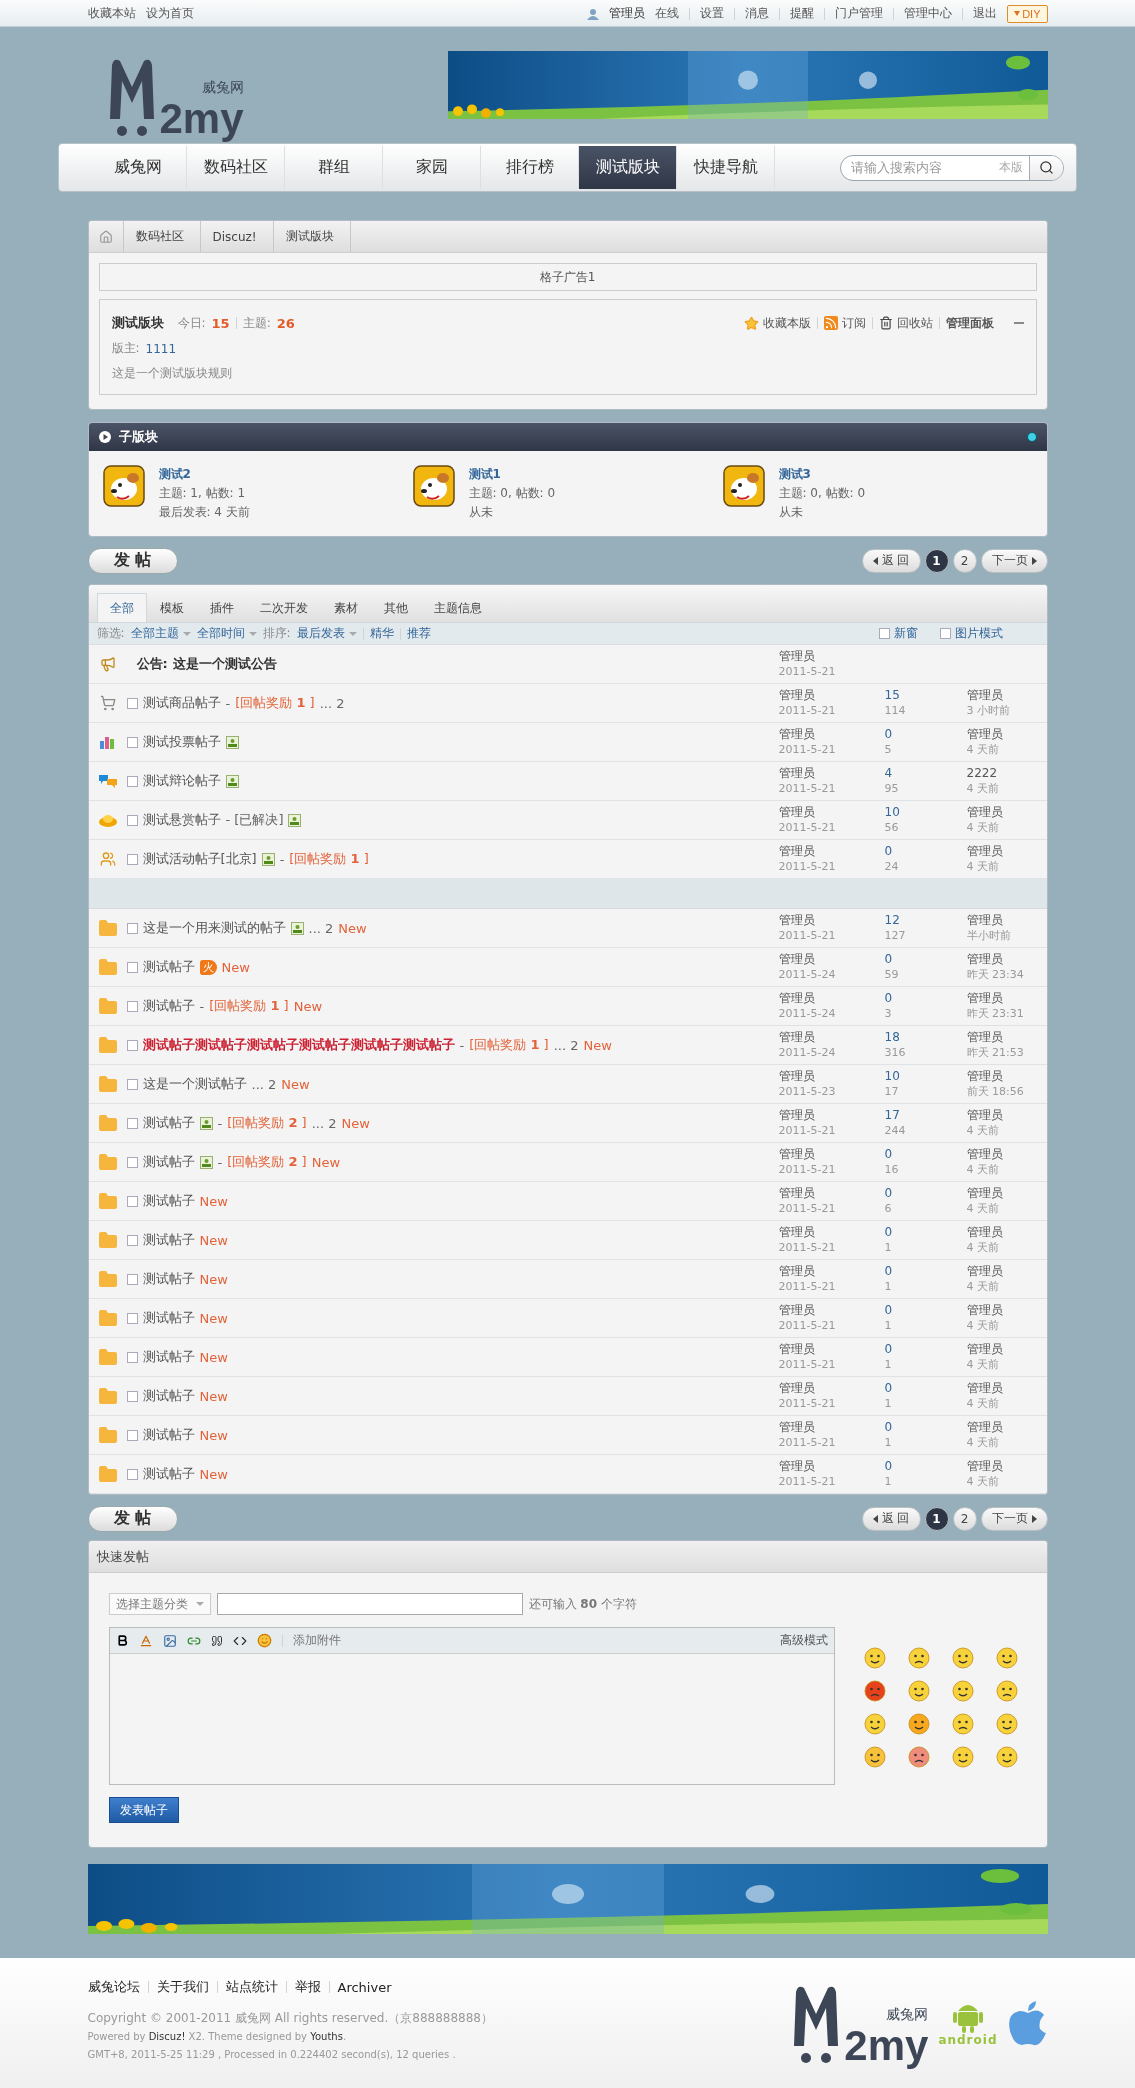 This screenshot has height=2088, width=1135. I want to click on nav-item: 数码社区, so click(236, 167).